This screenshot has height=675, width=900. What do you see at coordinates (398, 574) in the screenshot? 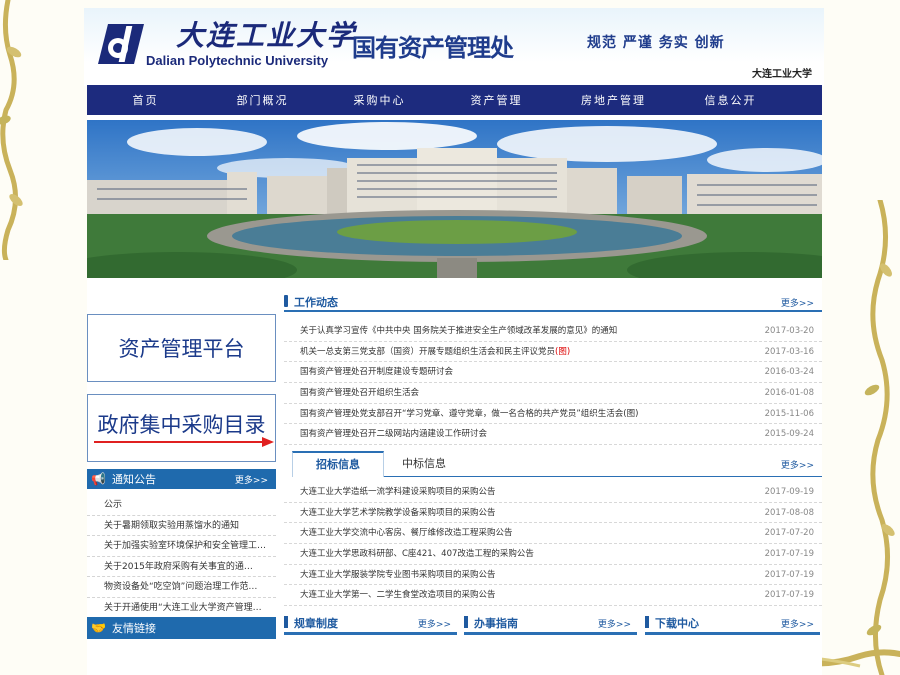
I see `tender-title: 大连工业大学服装学院专业图书采购项目的采购公告` at bounding box center [398, 574].